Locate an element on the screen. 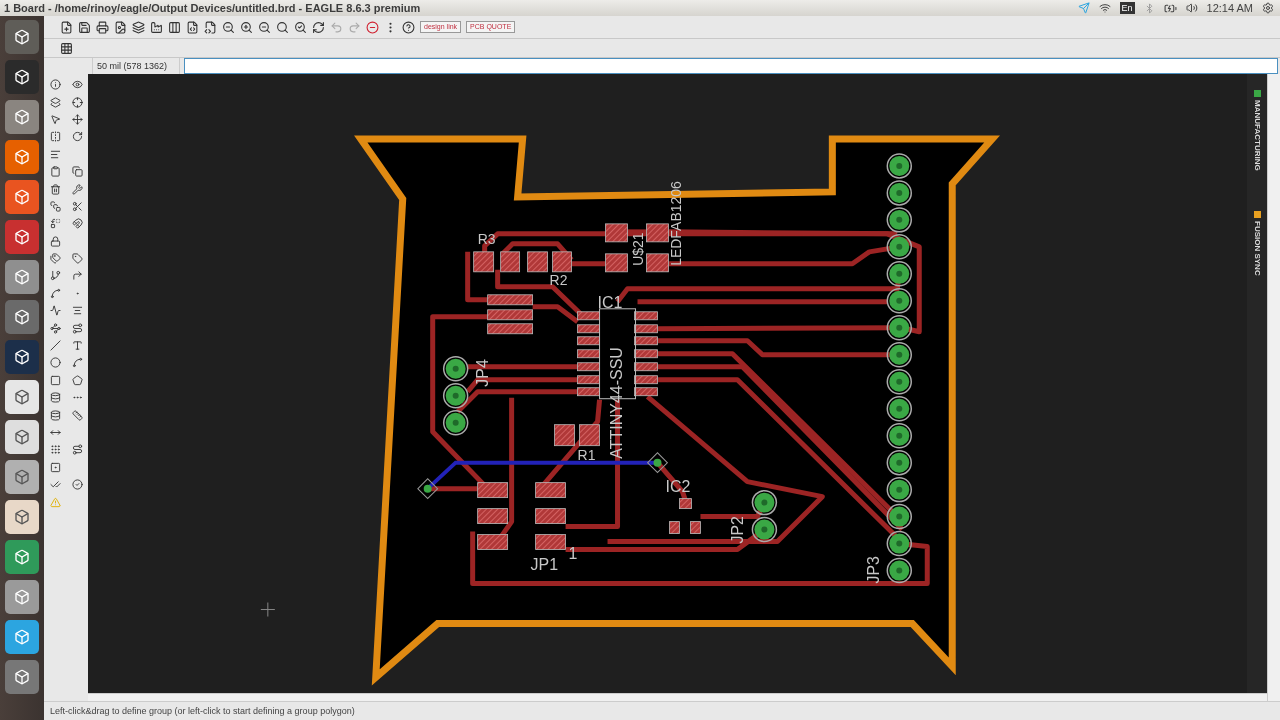 The image size is (1280, 720). side-panel-tab: MANUFACTURING is located at coordinates (1257, 135).